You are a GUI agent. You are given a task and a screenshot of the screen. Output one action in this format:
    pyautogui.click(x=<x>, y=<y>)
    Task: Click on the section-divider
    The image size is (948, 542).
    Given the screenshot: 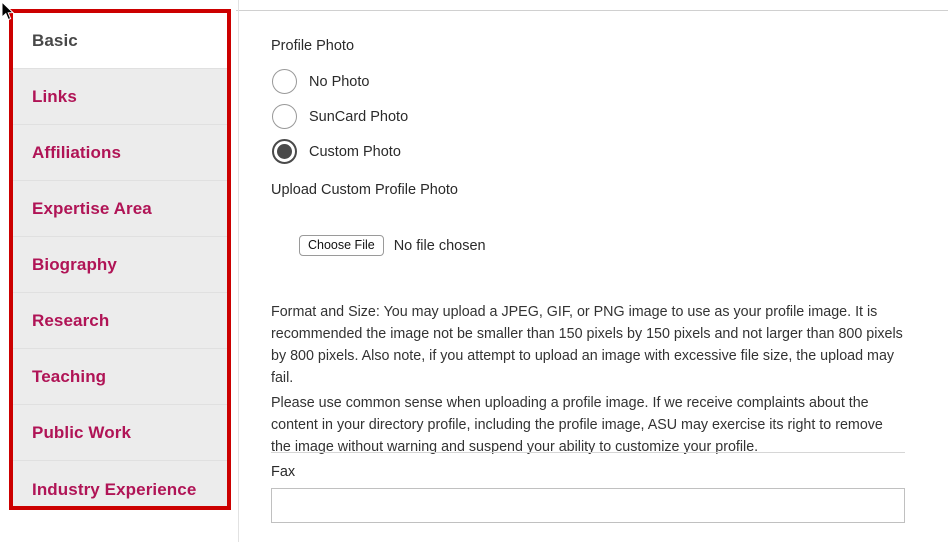 What is the action you would take?
    pyautogui.click(x=588, y=452)
    